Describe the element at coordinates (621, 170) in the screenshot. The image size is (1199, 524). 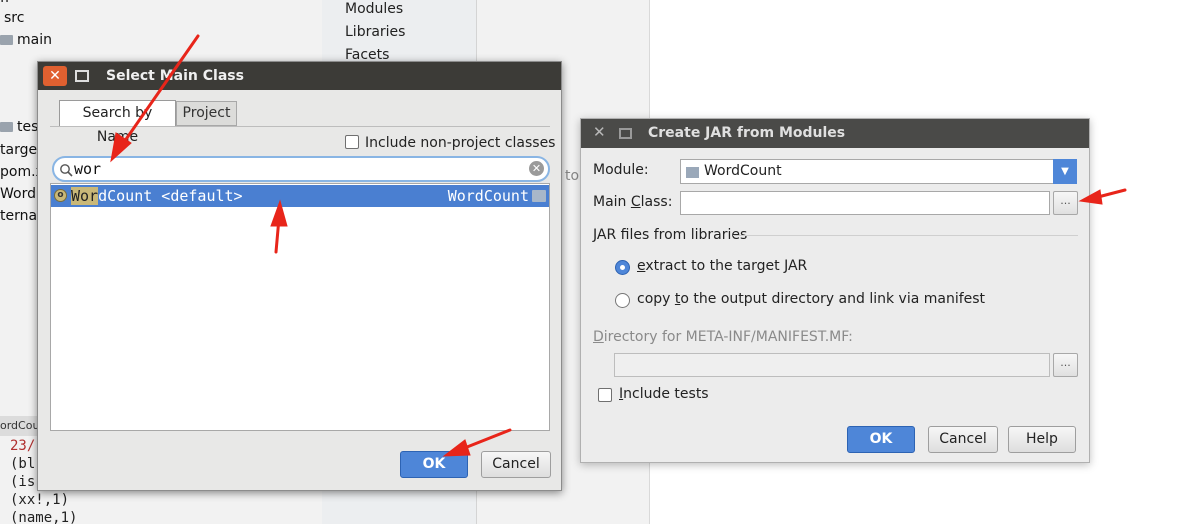
I see `module-label: Module:` at that location.